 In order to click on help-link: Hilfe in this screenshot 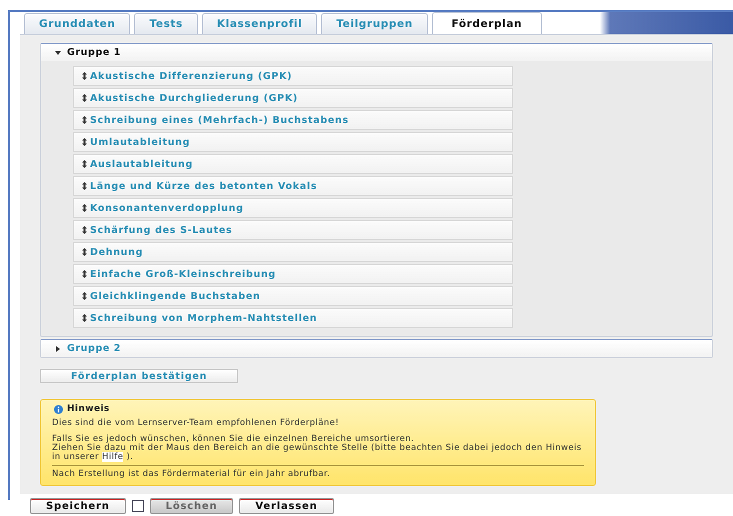, I will do `click(113, 457)`.